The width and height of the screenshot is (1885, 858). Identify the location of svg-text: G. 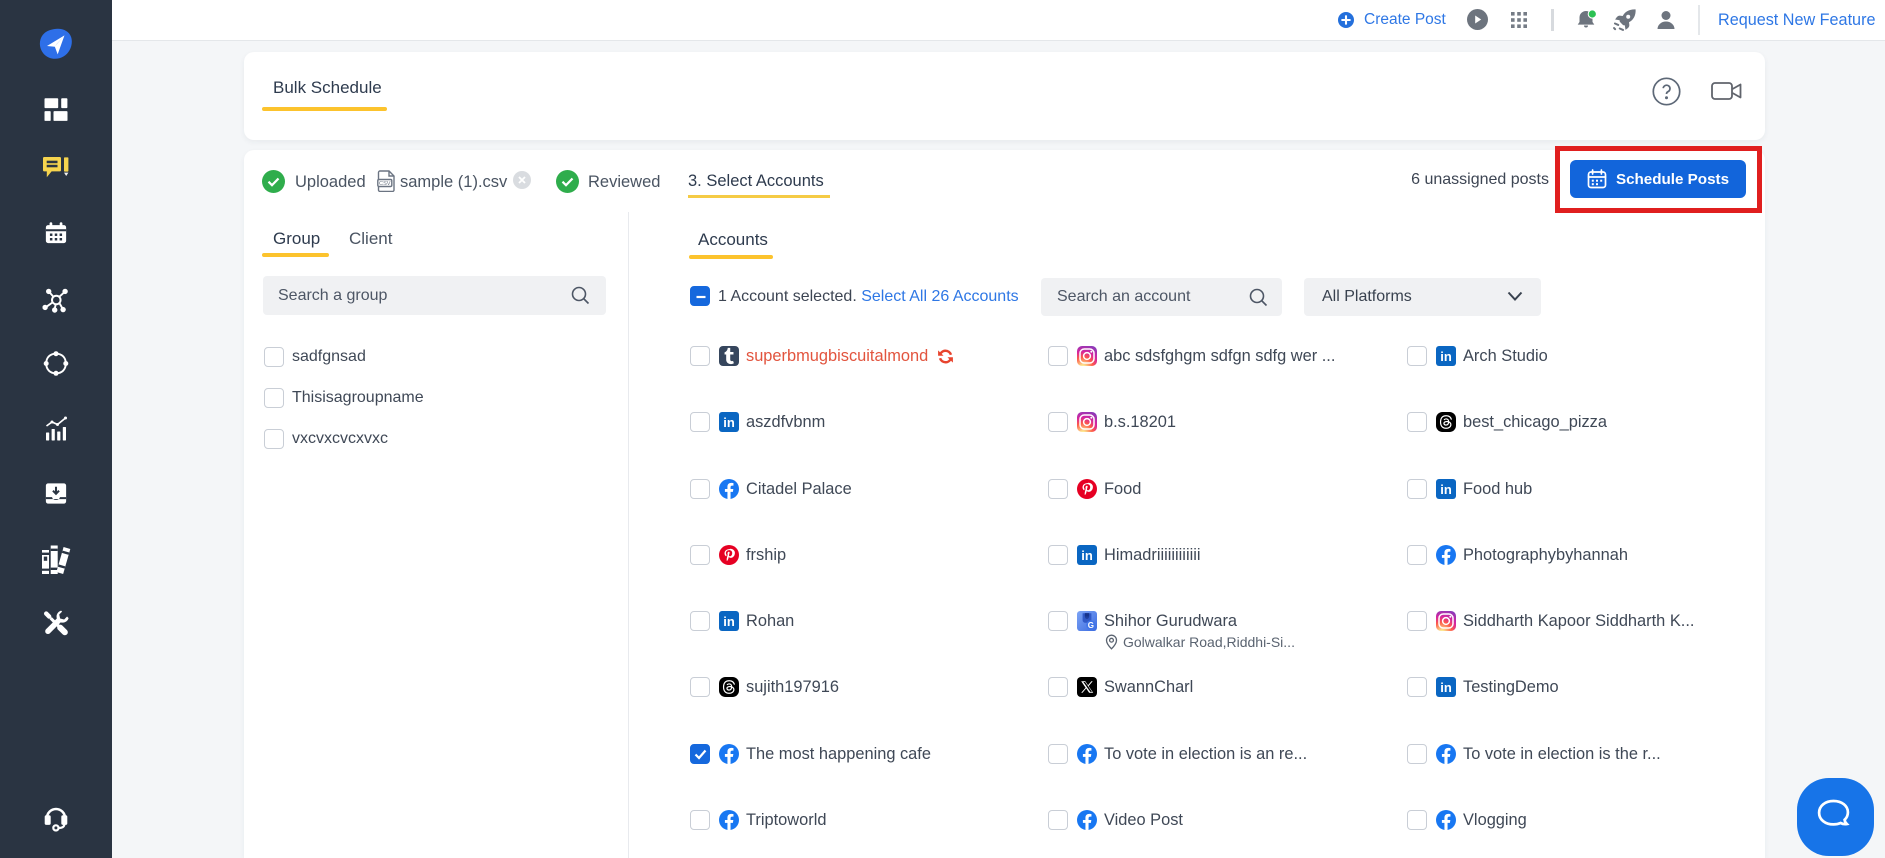
(1091, 625).